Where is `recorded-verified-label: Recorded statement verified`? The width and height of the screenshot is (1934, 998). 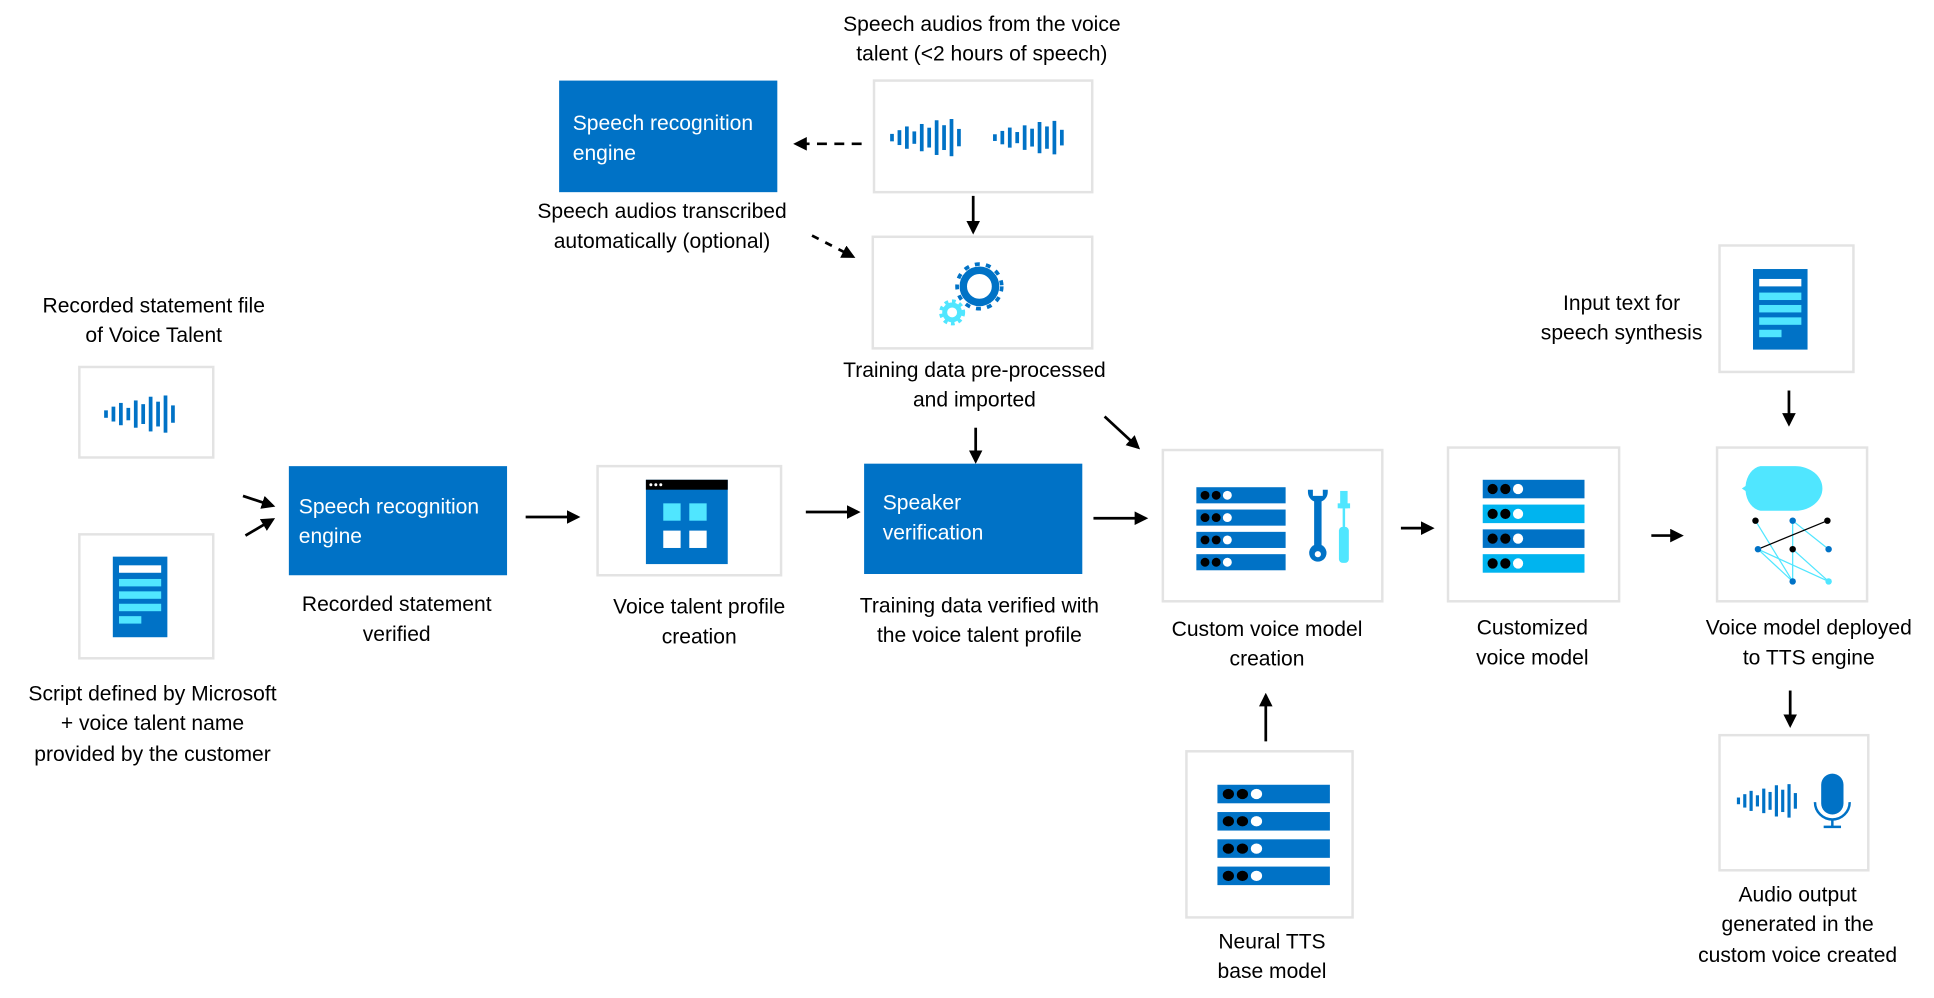
recorded-verified-label: Recorded statement verified is located at coordinates (397, 619).